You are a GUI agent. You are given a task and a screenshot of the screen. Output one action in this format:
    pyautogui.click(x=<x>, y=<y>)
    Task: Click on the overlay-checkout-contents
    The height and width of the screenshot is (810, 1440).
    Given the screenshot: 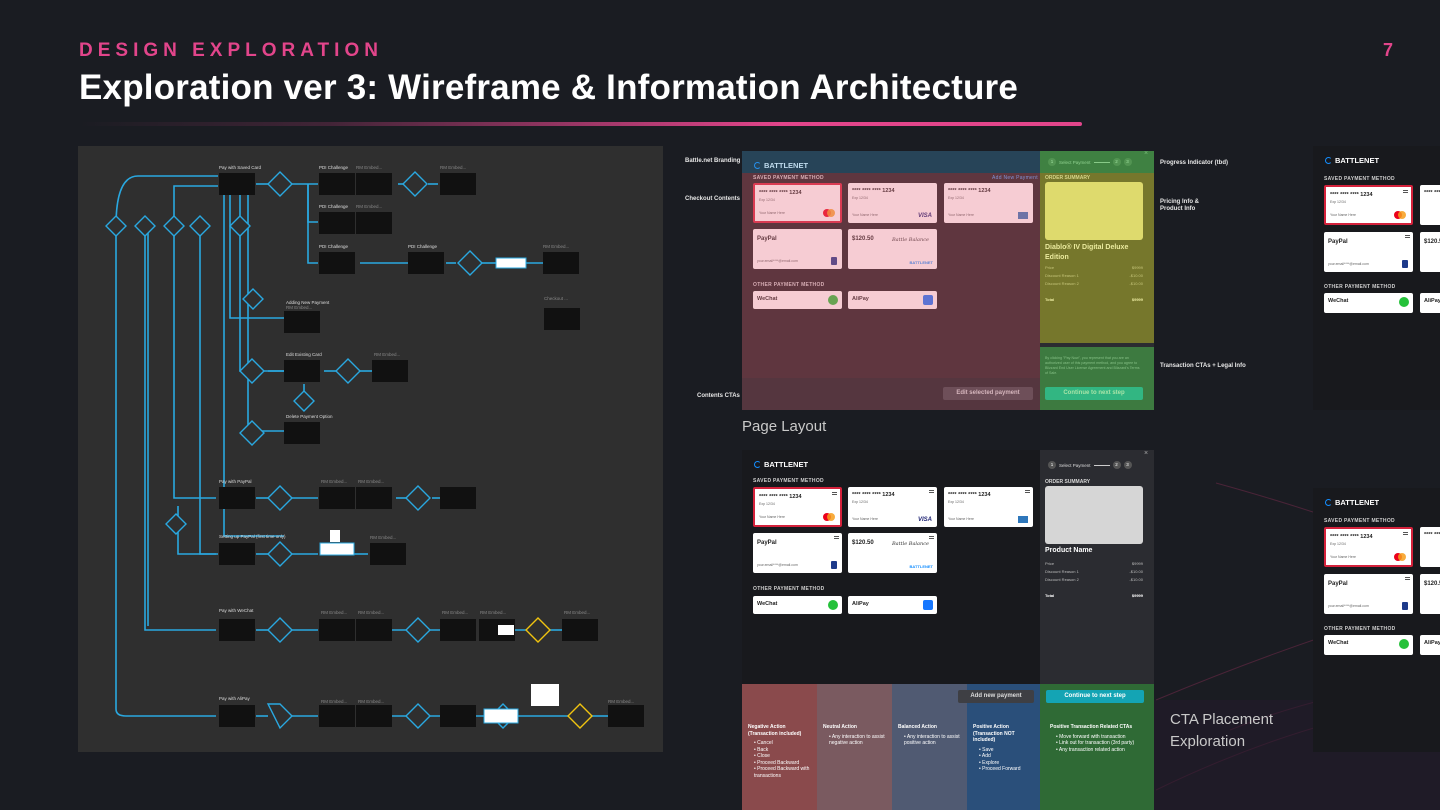 What is the action you would take?
    pyautogui.click(x=891, y=275)
    